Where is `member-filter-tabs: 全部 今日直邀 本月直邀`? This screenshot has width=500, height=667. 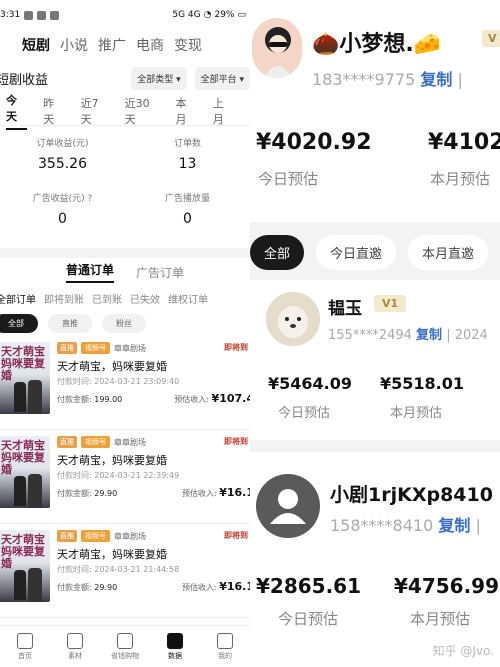
member-filter-tabs: 全部 今日直邀 本月直邀 is located at coordinates (375, 252).